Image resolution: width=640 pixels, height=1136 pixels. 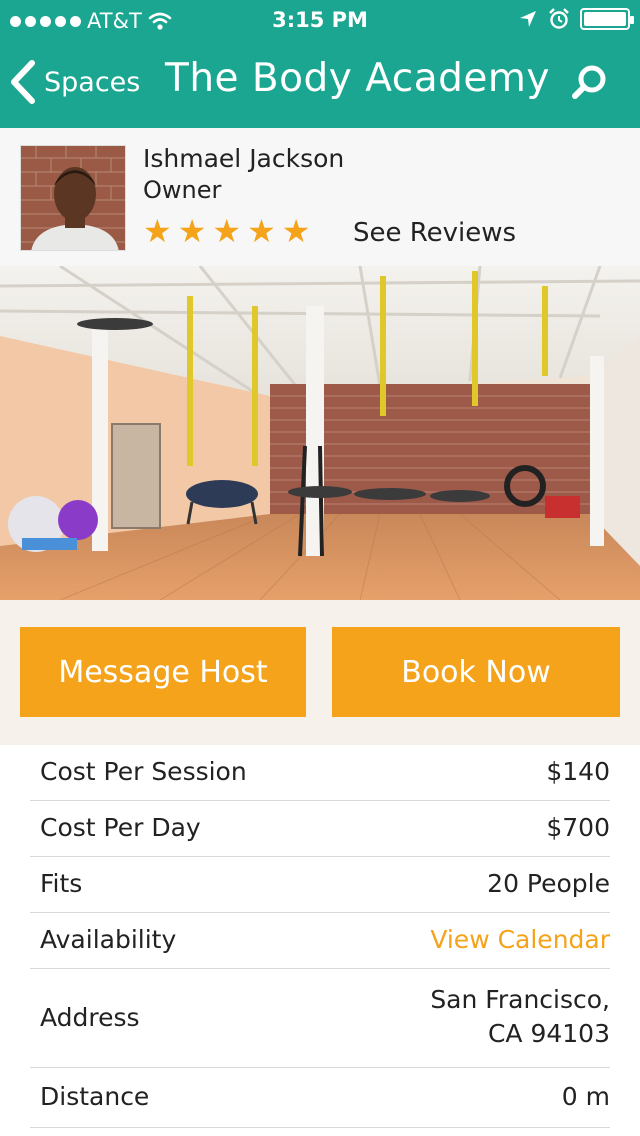 I want to click on top-bar: AT&T 3:15 PM Spaces The Body Academy, so click(x=320, y=64).